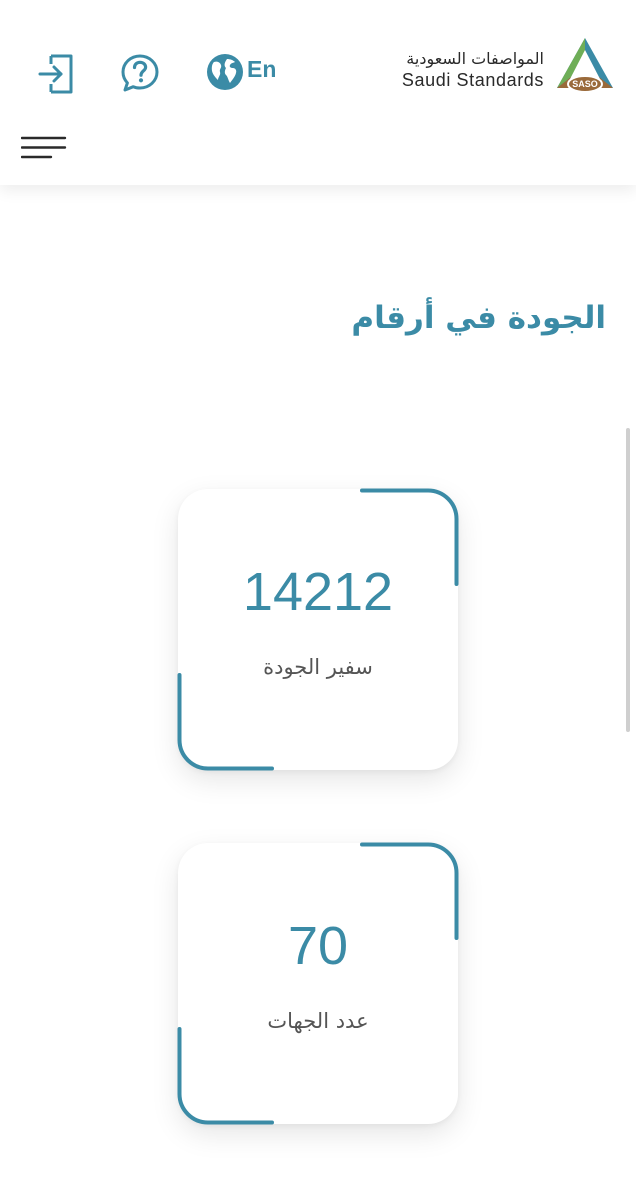 The image size is (636, 1200). What do you see at coordinates (318, 592) in the screenshot?
I see `stat-value: 14212` at bounding box center [318, 592].